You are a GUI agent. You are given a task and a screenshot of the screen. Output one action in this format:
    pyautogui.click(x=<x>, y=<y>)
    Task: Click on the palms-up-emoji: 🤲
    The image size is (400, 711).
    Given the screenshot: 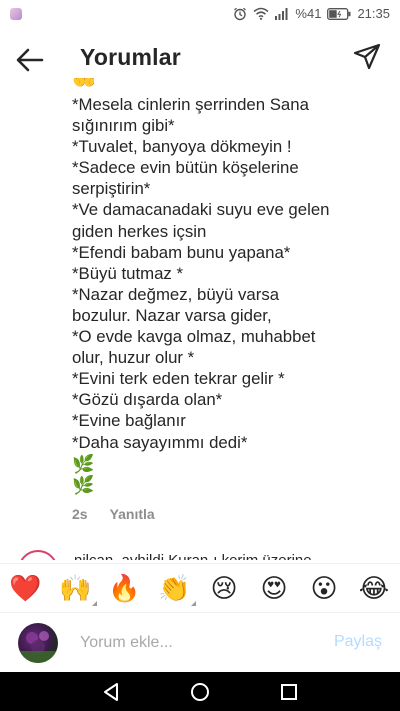 What is the action you would take?
    pyautogui.click(x=83, y=84)
    